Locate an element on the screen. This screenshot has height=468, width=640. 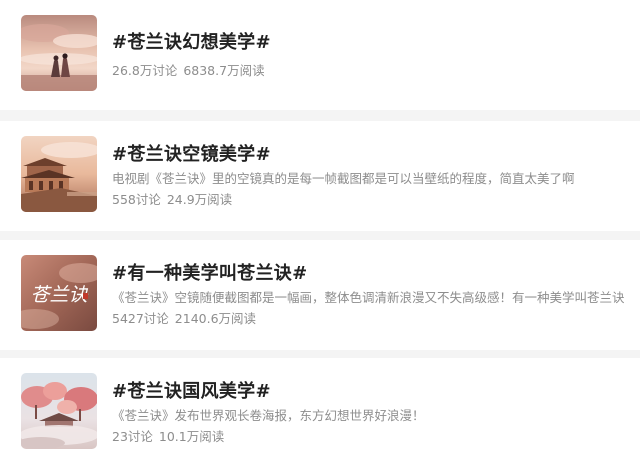
couple-under-sky-image is located at coordinates (59, 53).